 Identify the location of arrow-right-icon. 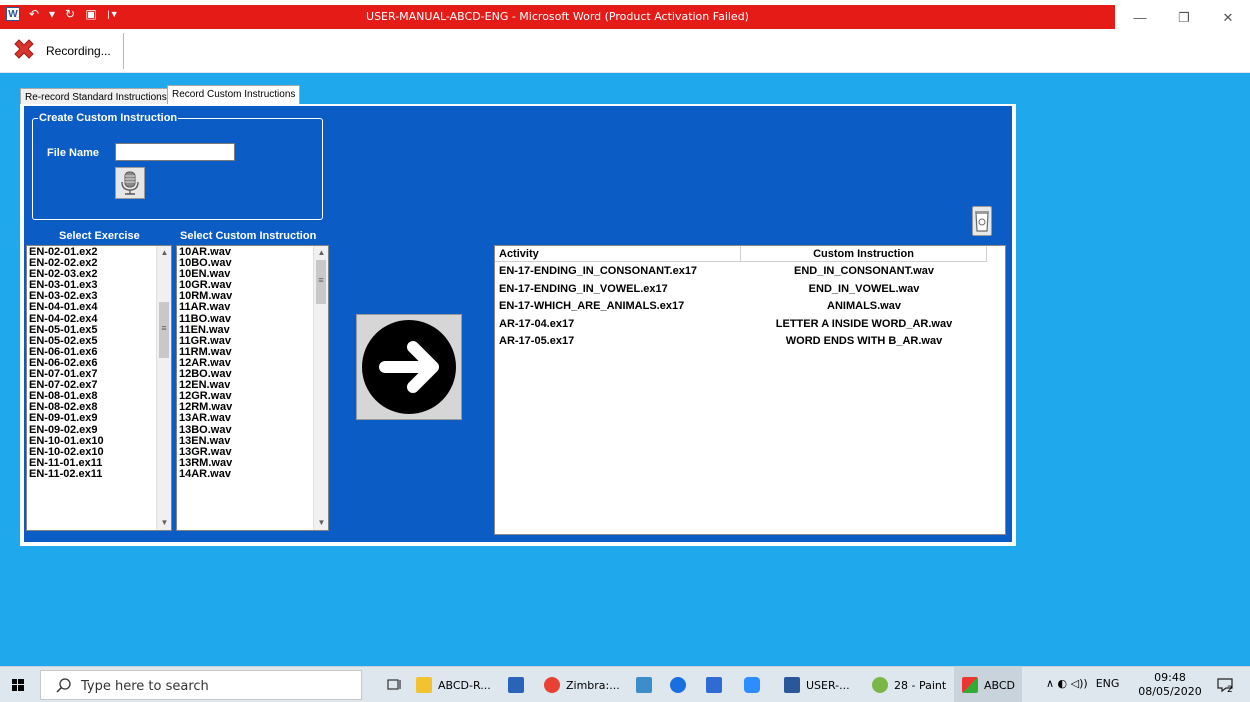
(409, 367).